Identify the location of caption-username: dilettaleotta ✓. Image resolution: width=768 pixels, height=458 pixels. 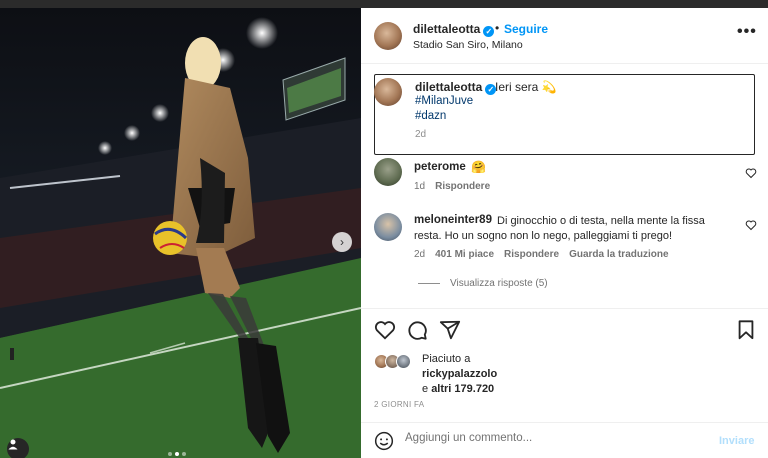
(456, 87).